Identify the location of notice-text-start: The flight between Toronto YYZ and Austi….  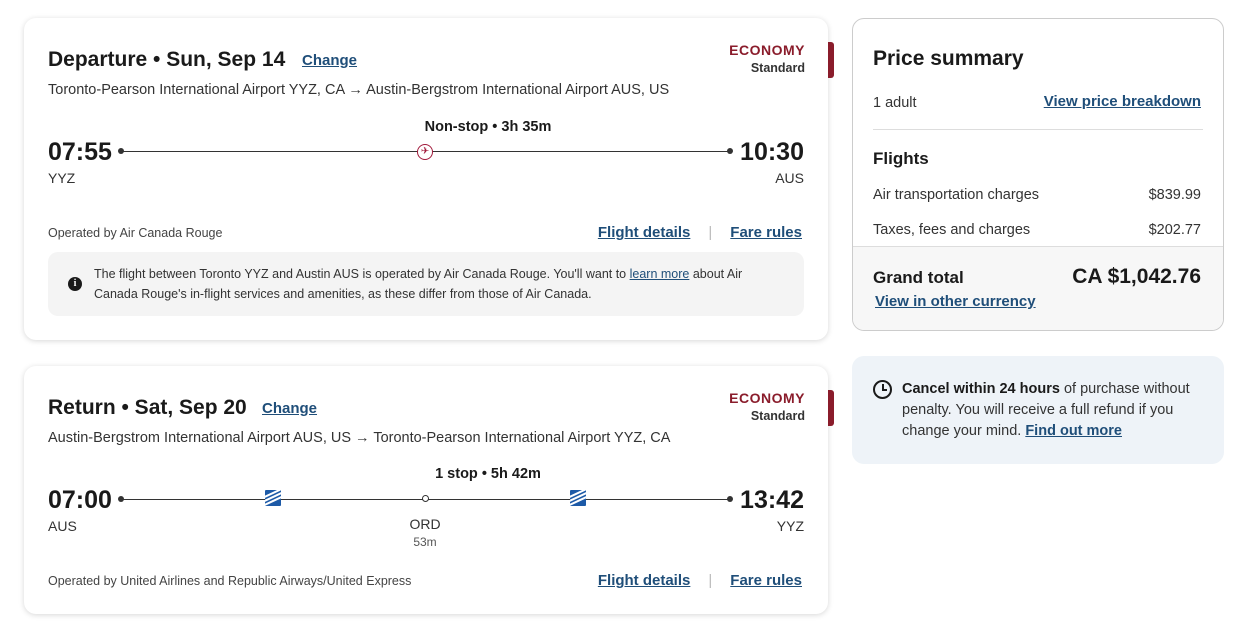
(362, 274).